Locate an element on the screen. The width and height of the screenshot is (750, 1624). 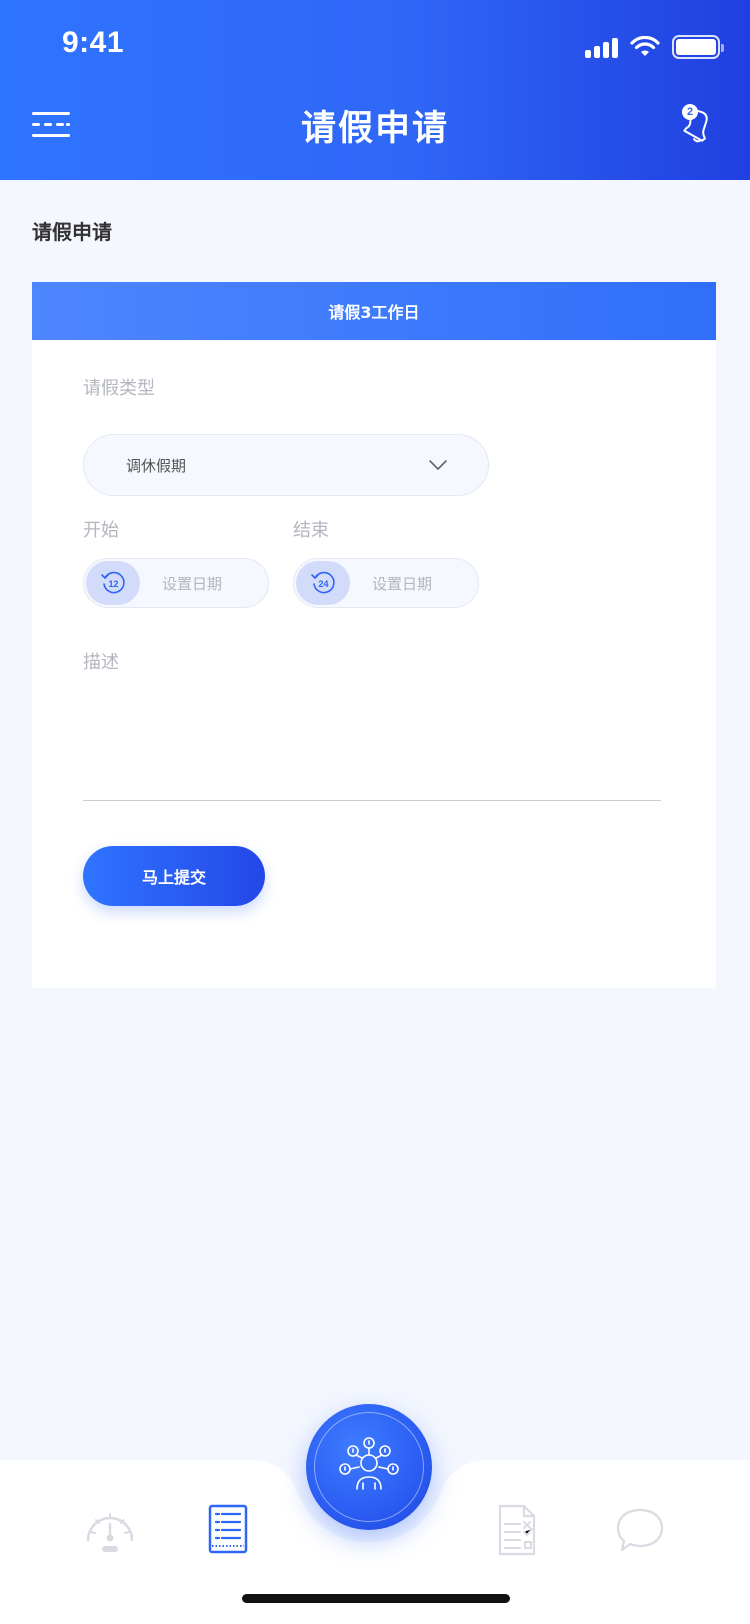
center-action-ring is located at coordinates (369, 1467).